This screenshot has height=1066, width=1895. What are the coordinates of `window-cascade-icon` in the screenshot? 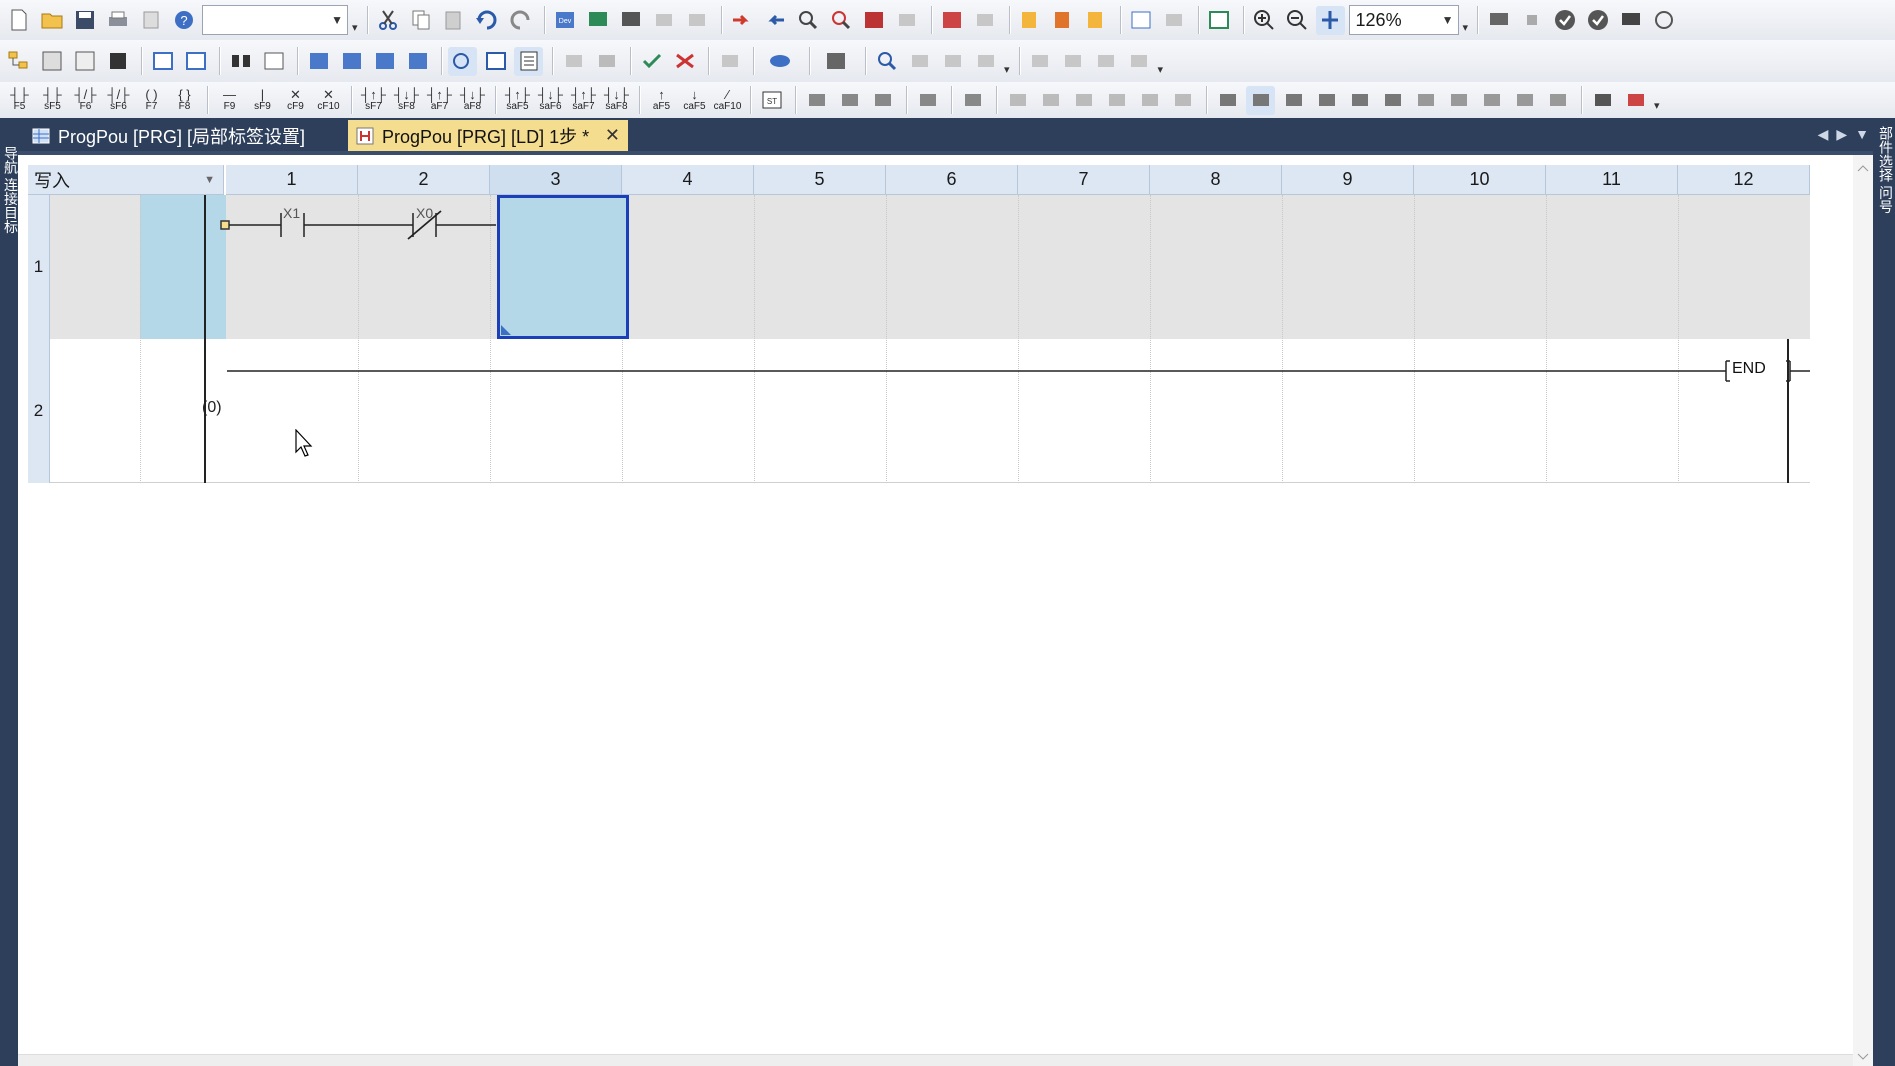 It's located at (162, 61).